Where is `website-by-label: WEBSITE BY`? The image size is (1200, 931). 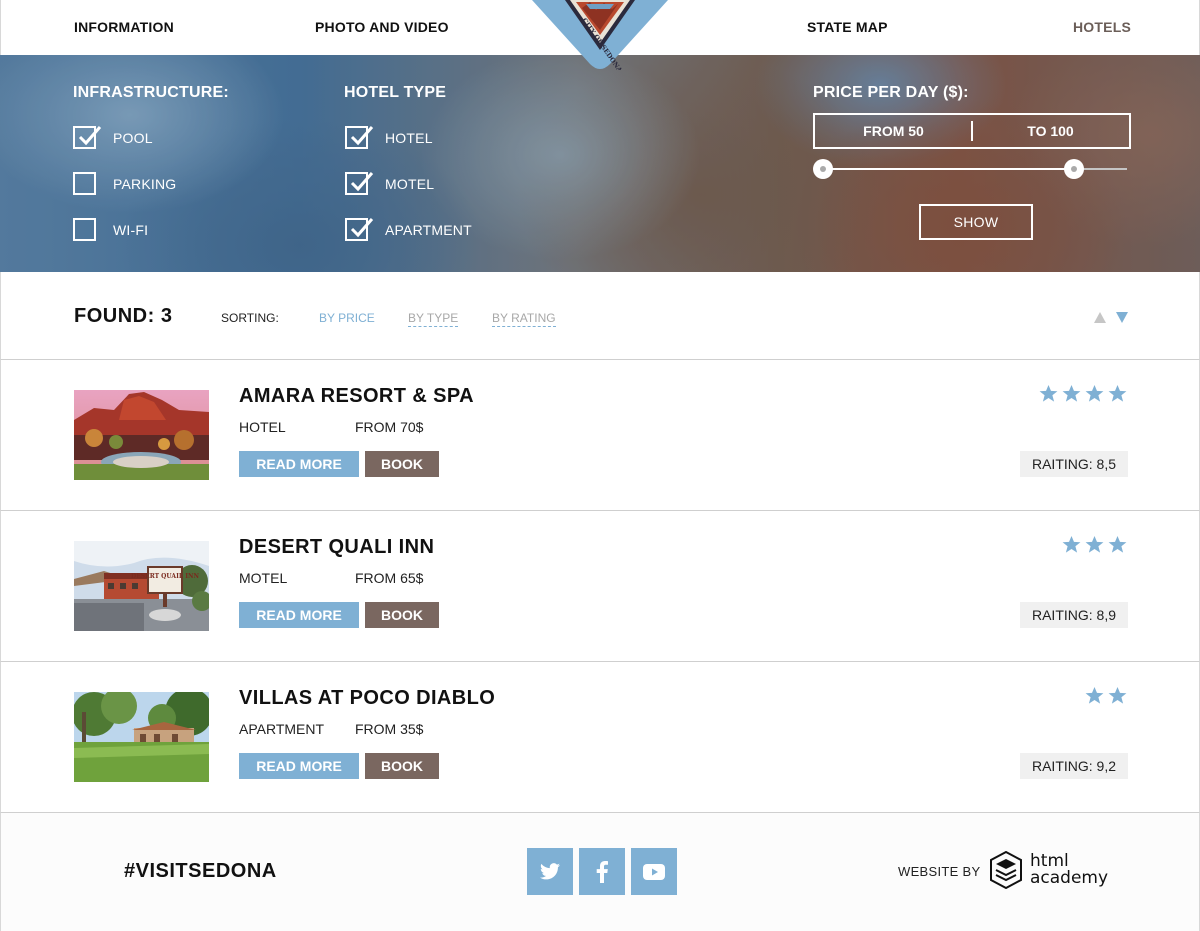
website-by-label: WEBSITE BY is located at coordinates (939, 871).